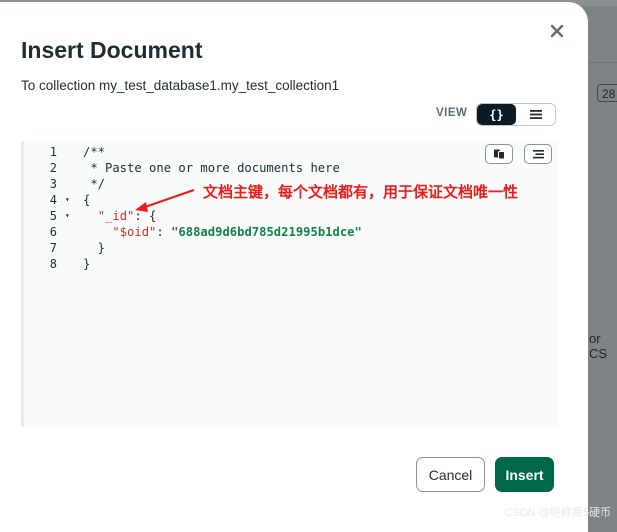  Describe the element at coordinates (524, 474) in the screenshot. I see `insert-button: Insert` at that location.